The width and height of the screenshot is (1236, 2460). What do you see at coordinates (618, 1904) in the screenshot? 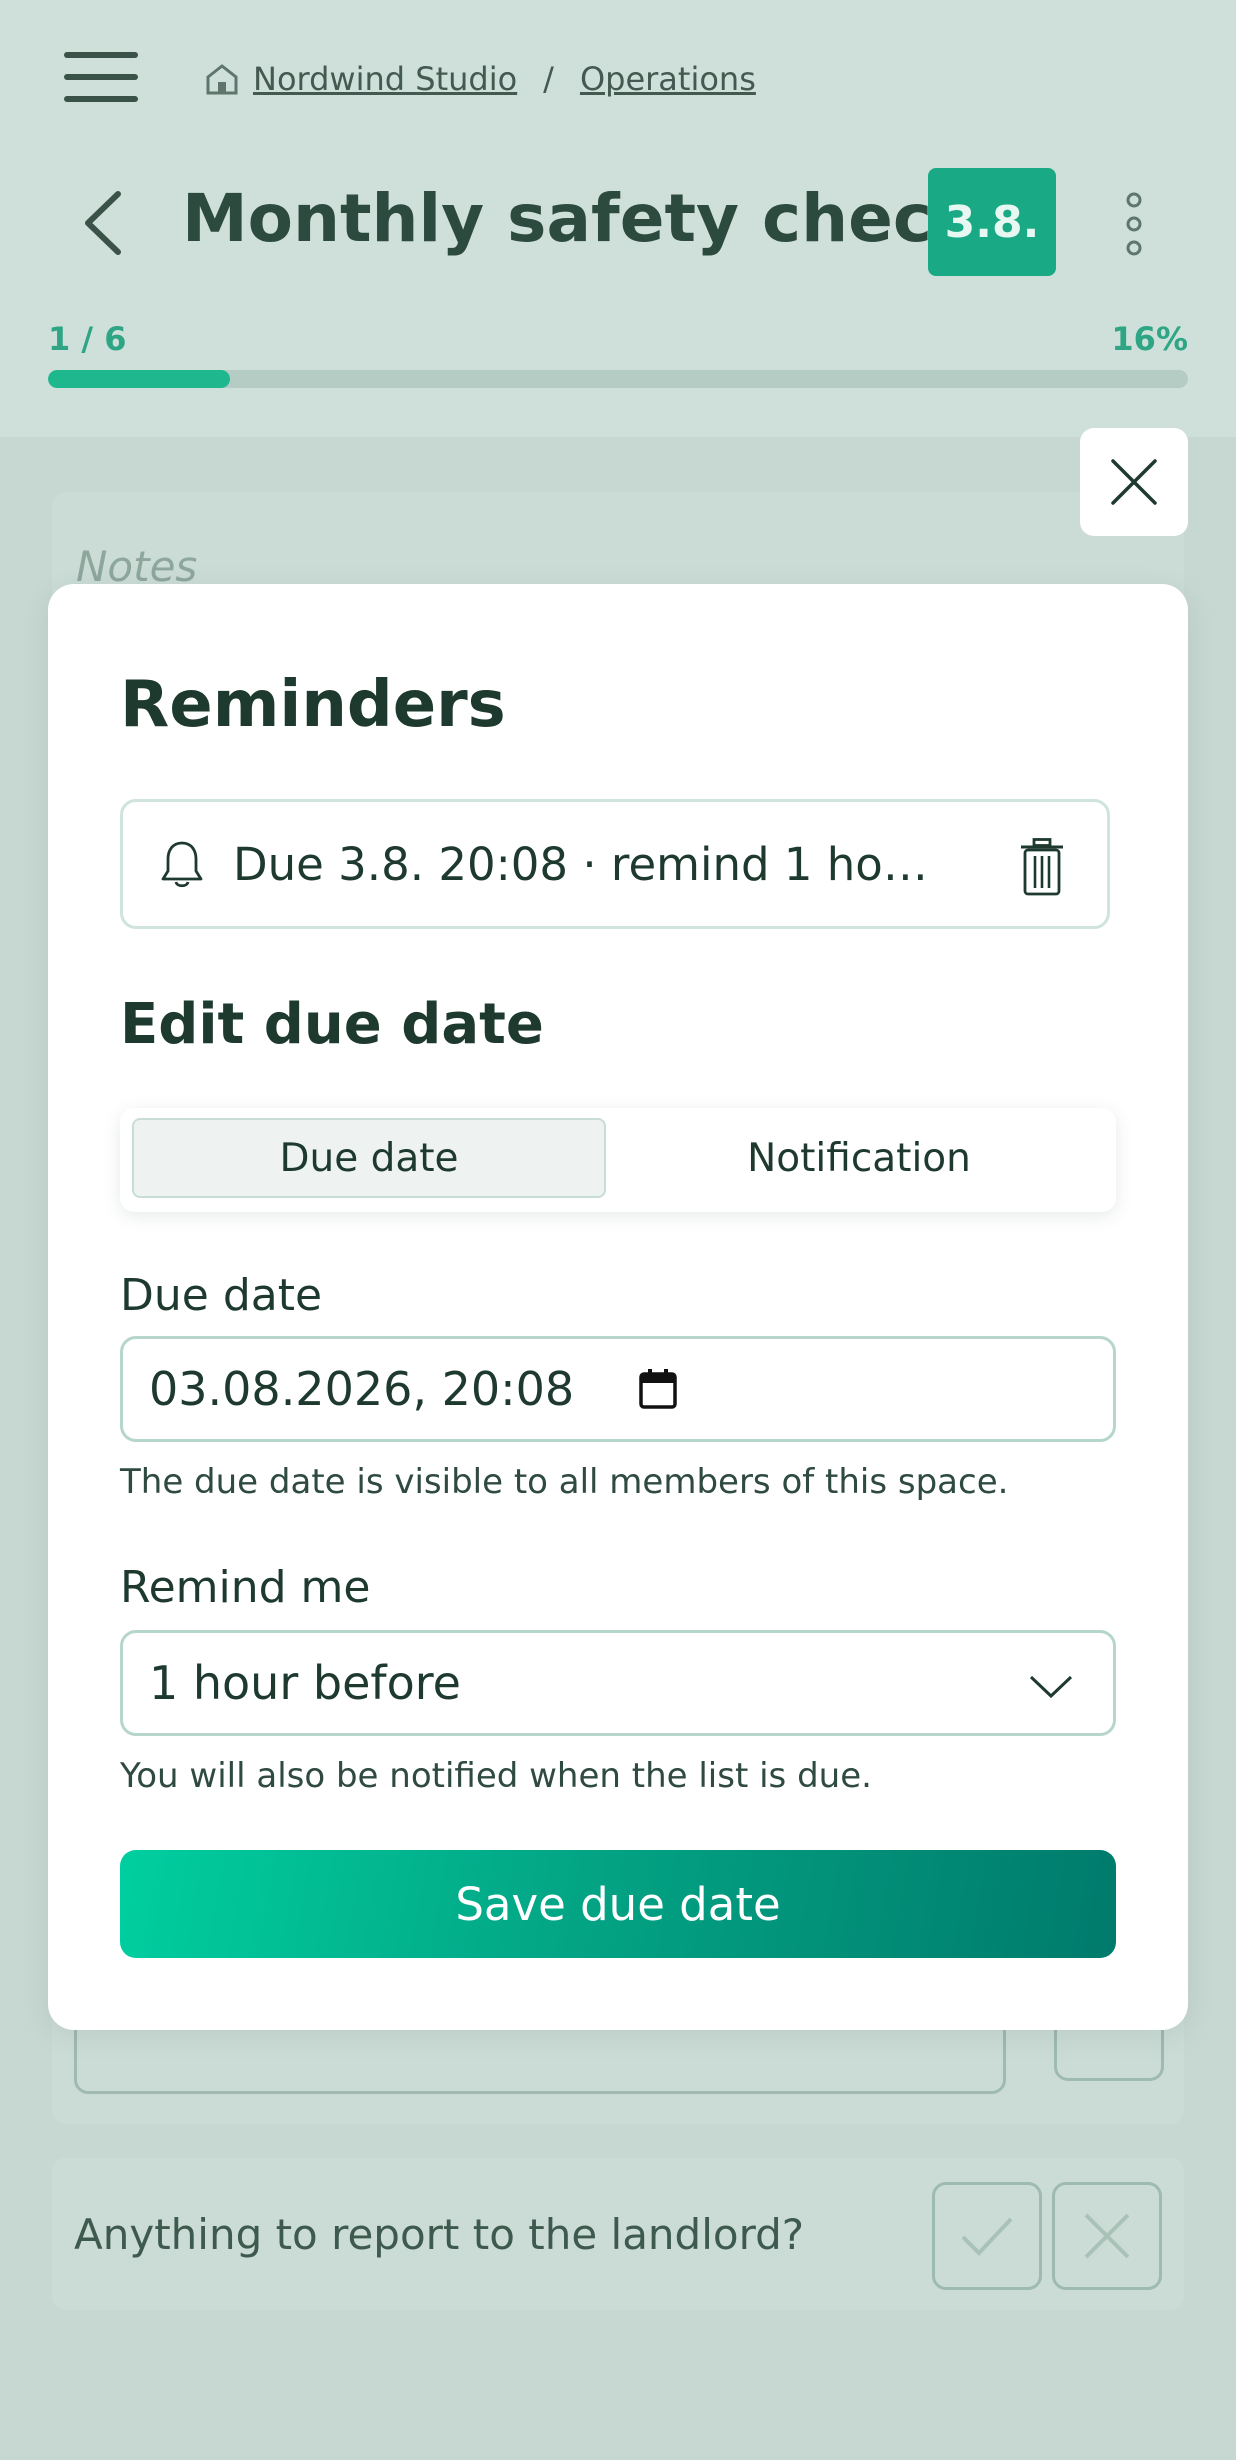
I see `save-due-date-button: Save due date` at bounding box center [618, 1904].